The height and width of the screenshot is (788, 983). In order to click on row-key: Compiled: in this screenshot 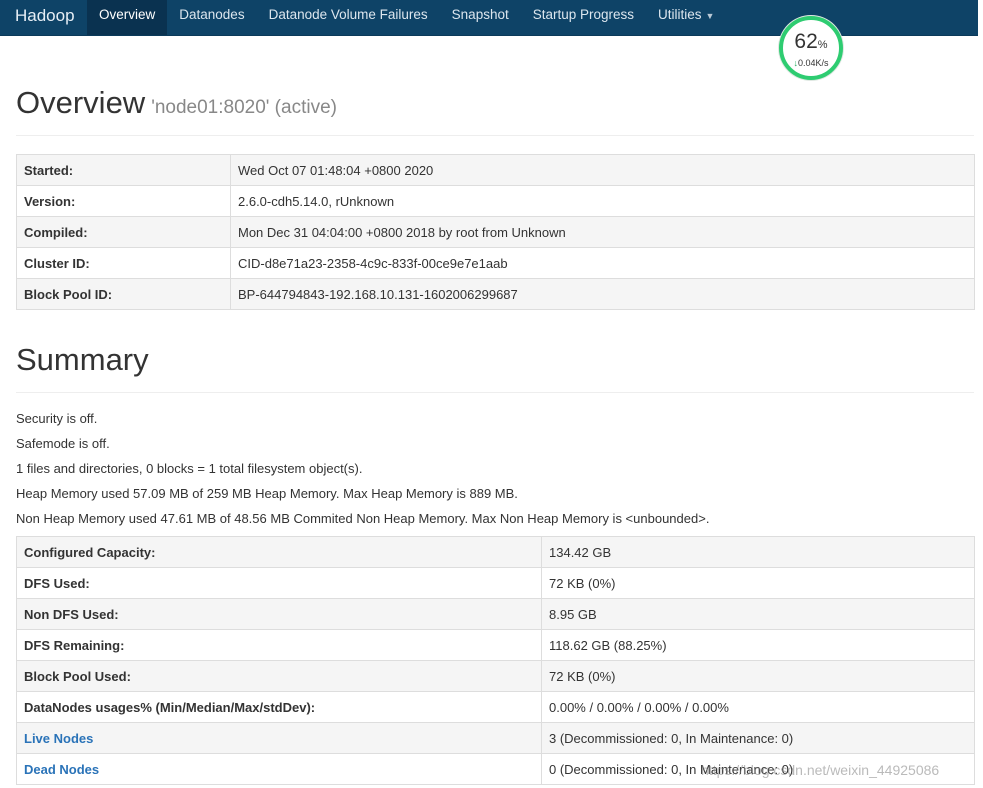, I will do `click(123, 232)`.